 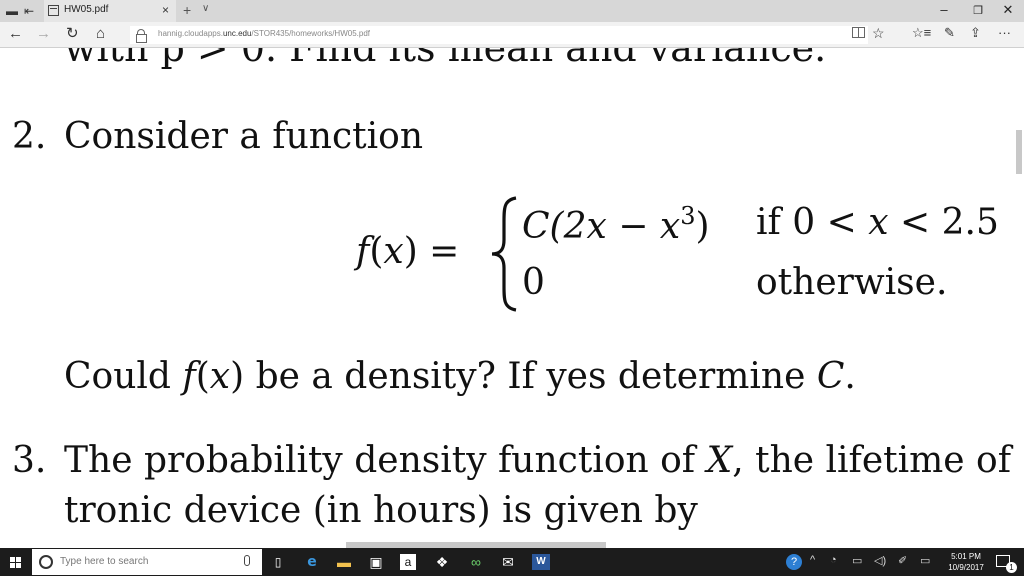 What do you see at coordinates (165, 10) in the screenshot?
I see `tab-close-icon: ×` at bounding box center [165, 10].